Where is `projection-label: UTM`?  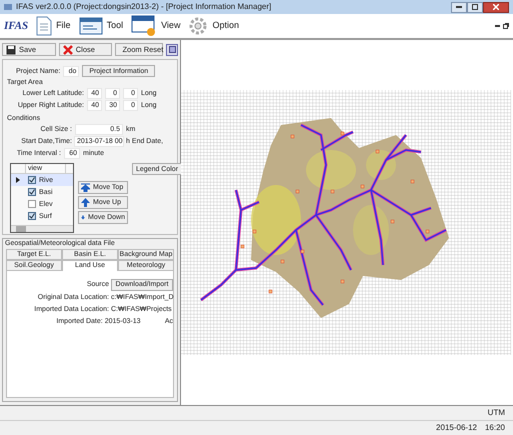
projection-label: UTM is located at coordinates (496, 413).